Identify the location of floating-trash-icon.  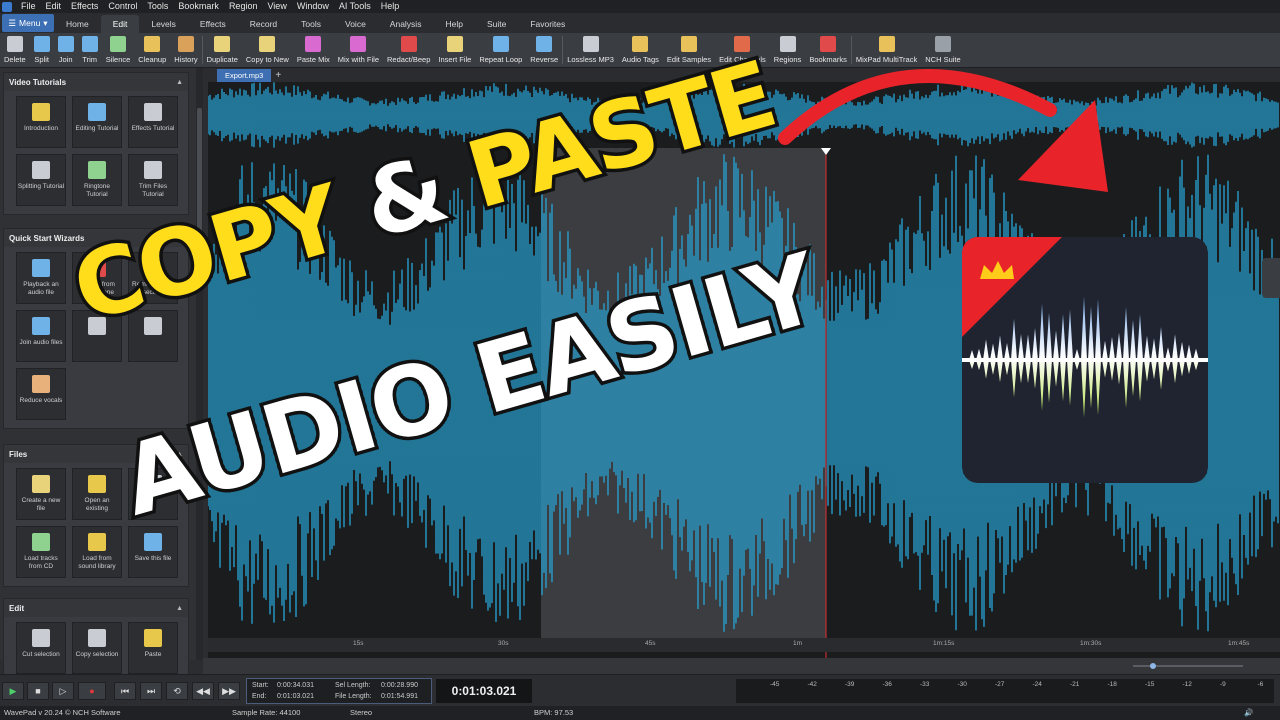
(1271, 278).